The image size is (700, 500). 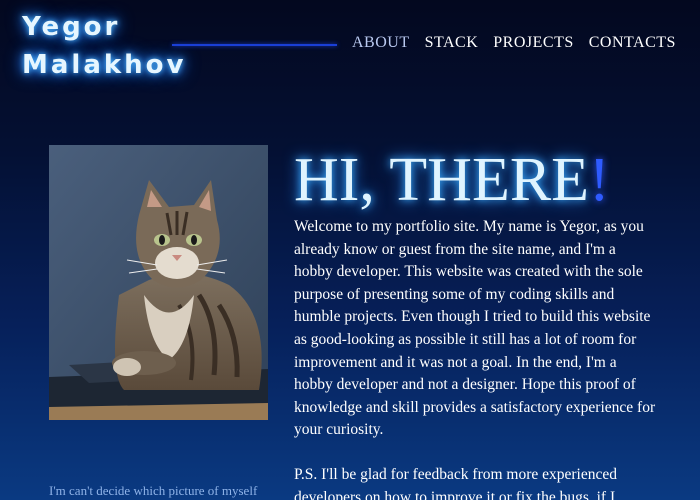 I want to click on hero-title-exclamation: !, so click(x=599, y=180).